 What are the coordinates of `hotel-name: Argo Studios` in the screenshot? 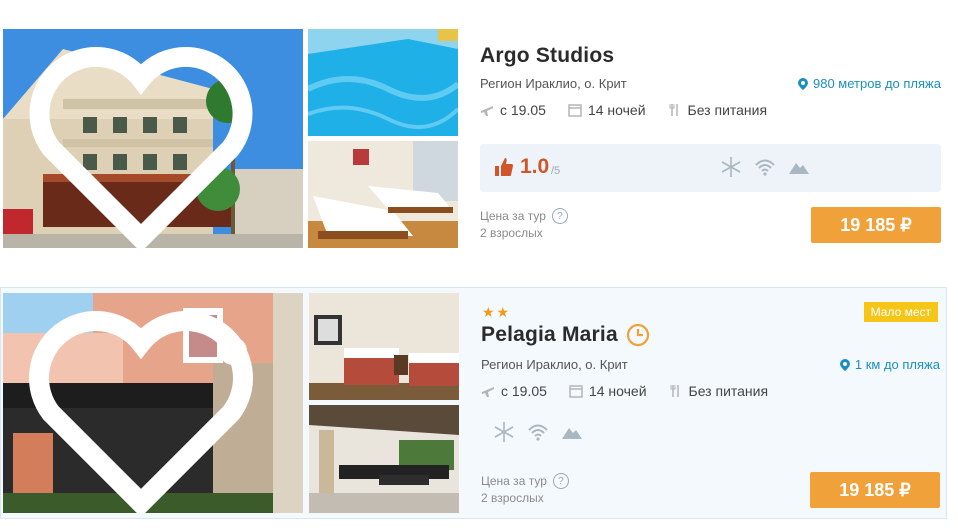 It's located at (547, 56).